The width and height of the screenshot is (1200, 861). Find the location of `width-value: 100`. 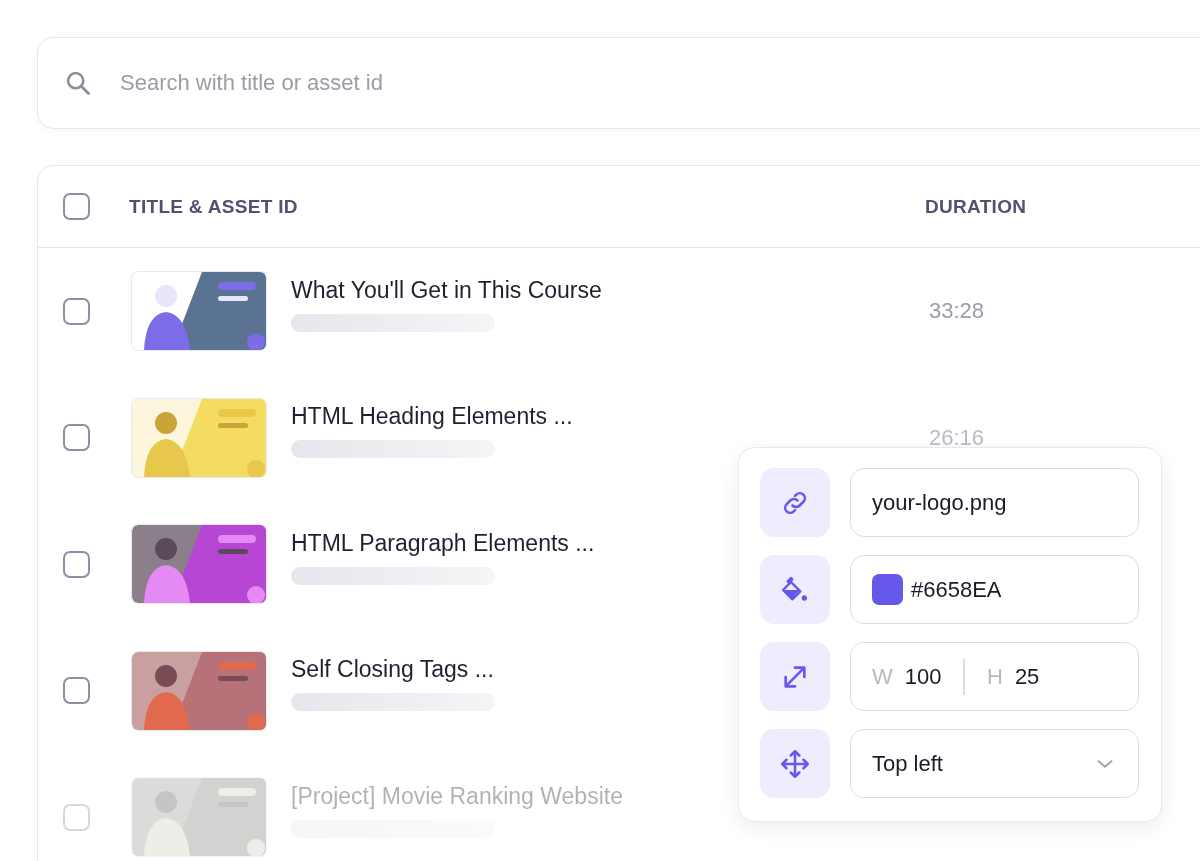

width-value: 100 is located at coordinates (923, 676).